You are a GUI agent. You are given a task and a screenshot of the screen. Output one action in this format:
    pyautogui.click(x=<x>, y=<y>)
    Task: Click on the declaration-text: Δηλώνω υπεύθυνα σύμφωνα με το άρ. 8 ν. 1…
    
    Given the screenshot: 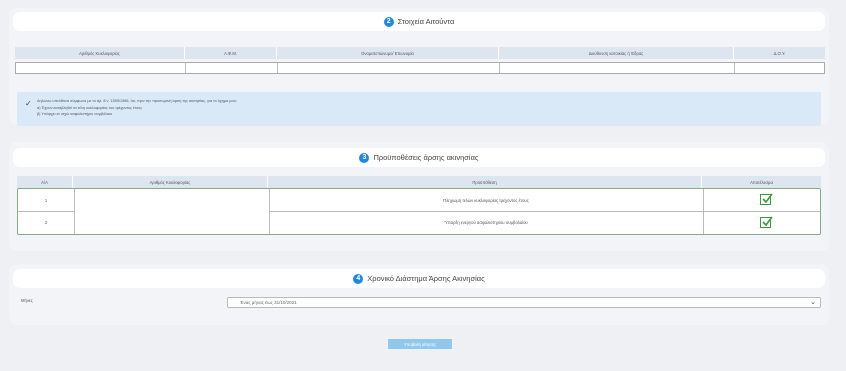 What is the action you would take?
    pyautogui.click(x=137, y=108)
    